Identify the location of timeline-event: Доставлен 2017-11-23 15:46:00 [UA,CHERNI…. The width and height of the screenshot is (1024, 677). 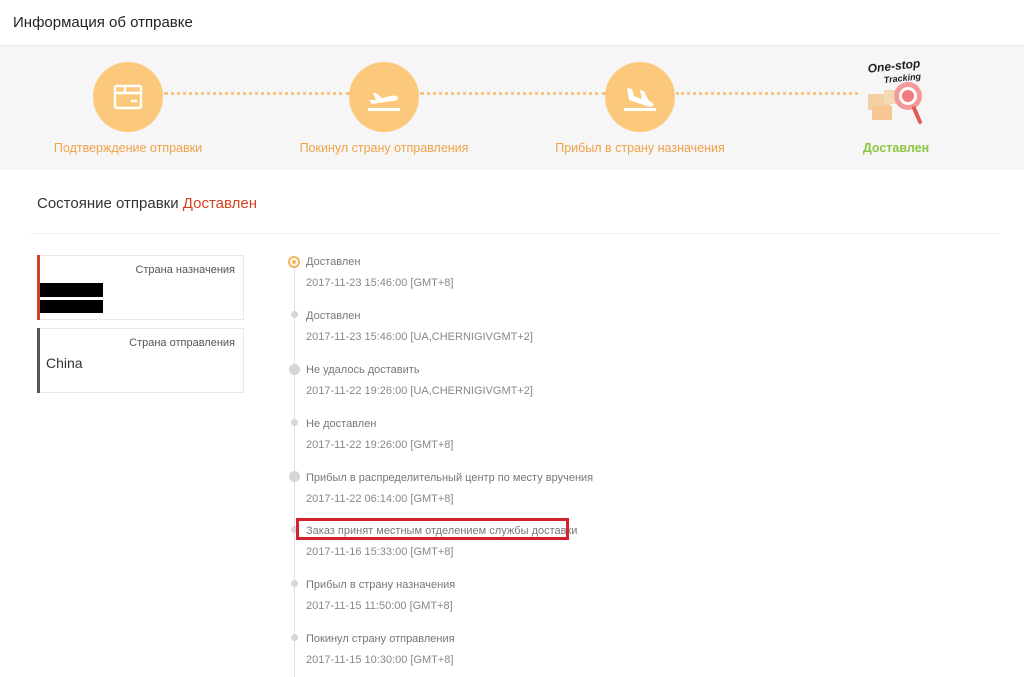
(419, 326).